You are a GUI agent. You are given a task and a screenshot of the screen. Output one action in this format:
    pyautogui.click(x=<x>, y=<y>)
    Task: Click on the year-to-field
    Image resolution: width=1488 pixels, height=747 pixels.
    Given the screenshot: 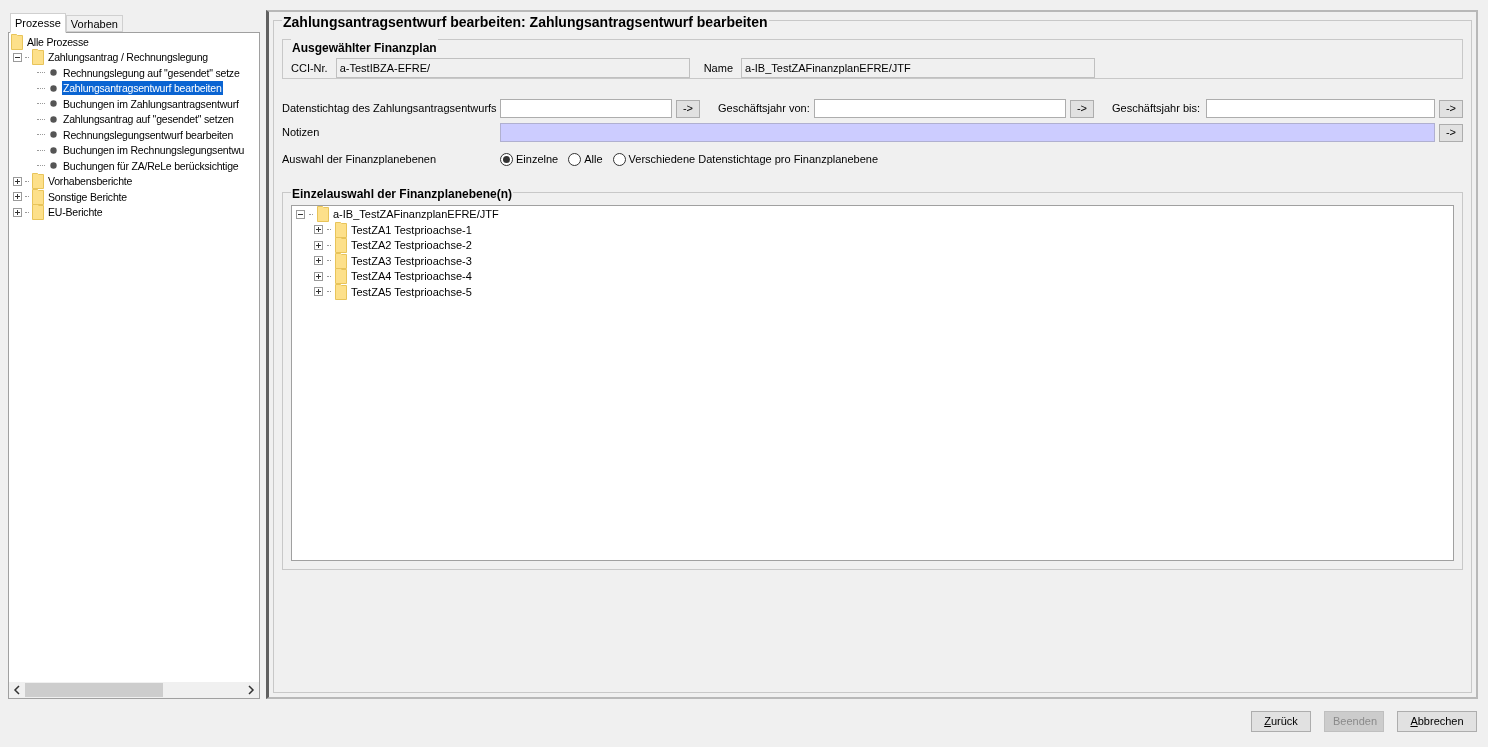 What is the action you would take?
    pyautogui.click(x=1320, y=108)
    